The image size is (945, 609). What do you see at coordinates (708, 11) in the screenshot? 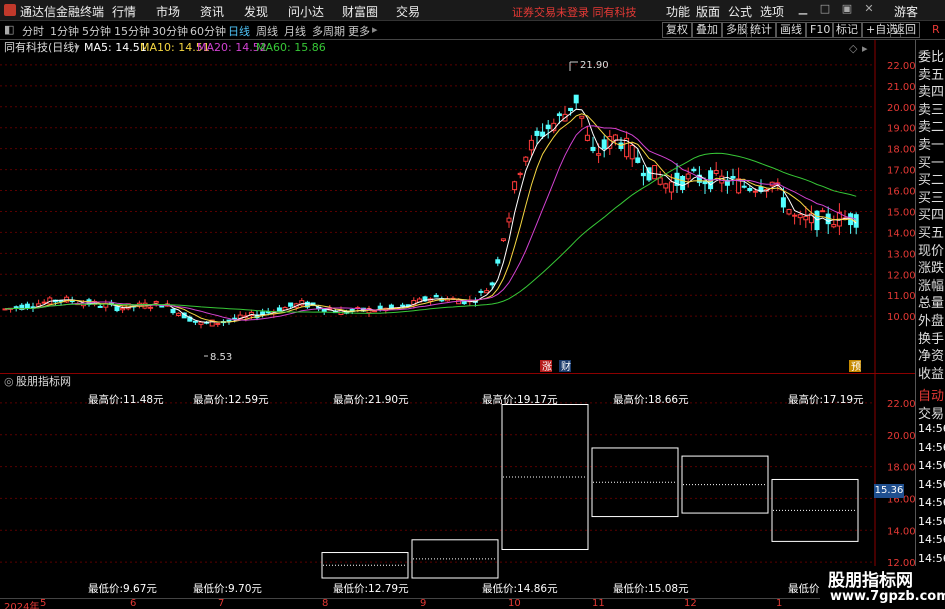
I see `menu-layout: 版面` at bounding box center [708, 11].